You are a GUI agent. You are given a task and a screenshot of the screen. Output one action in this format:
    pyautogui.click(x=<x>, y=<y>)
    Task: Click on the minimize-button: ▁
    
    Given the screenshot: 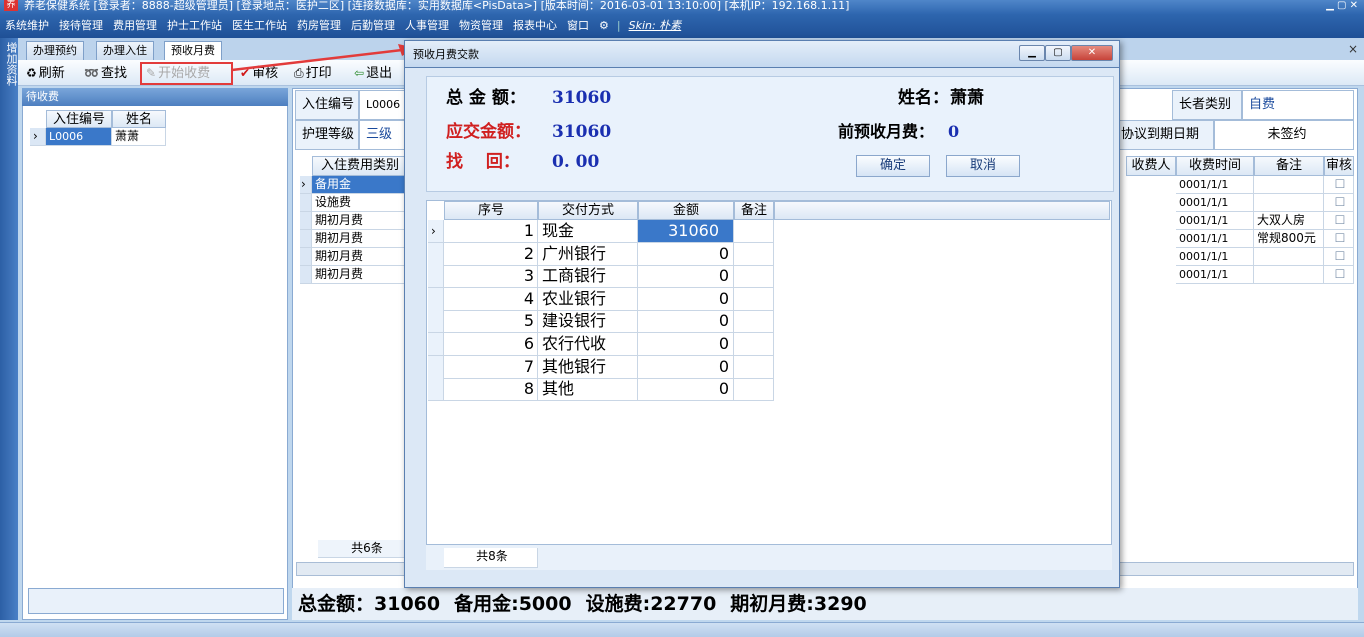 What is the action you would take?
    pyautogui.click(x=1032, y=53)
    